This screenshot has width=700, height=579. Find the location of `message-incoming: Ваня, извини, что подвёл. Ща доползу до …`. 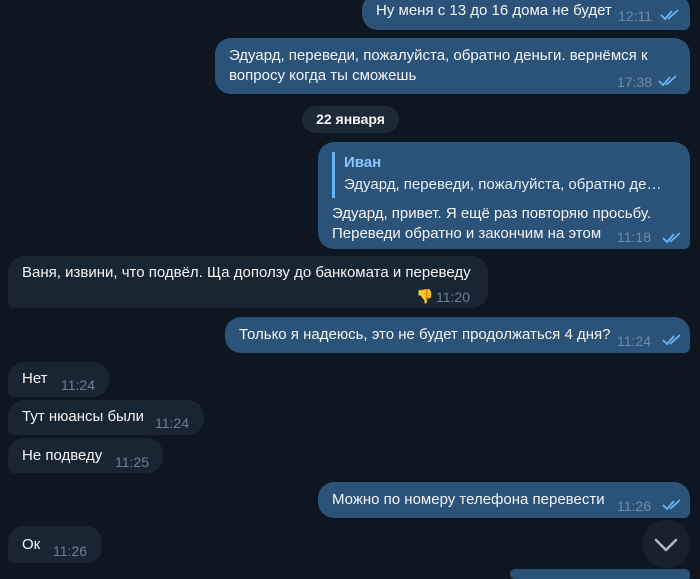

message-incoming: Ваня, извини, что подвёл. Ща доползу до … is located at coordinates (248, 282).